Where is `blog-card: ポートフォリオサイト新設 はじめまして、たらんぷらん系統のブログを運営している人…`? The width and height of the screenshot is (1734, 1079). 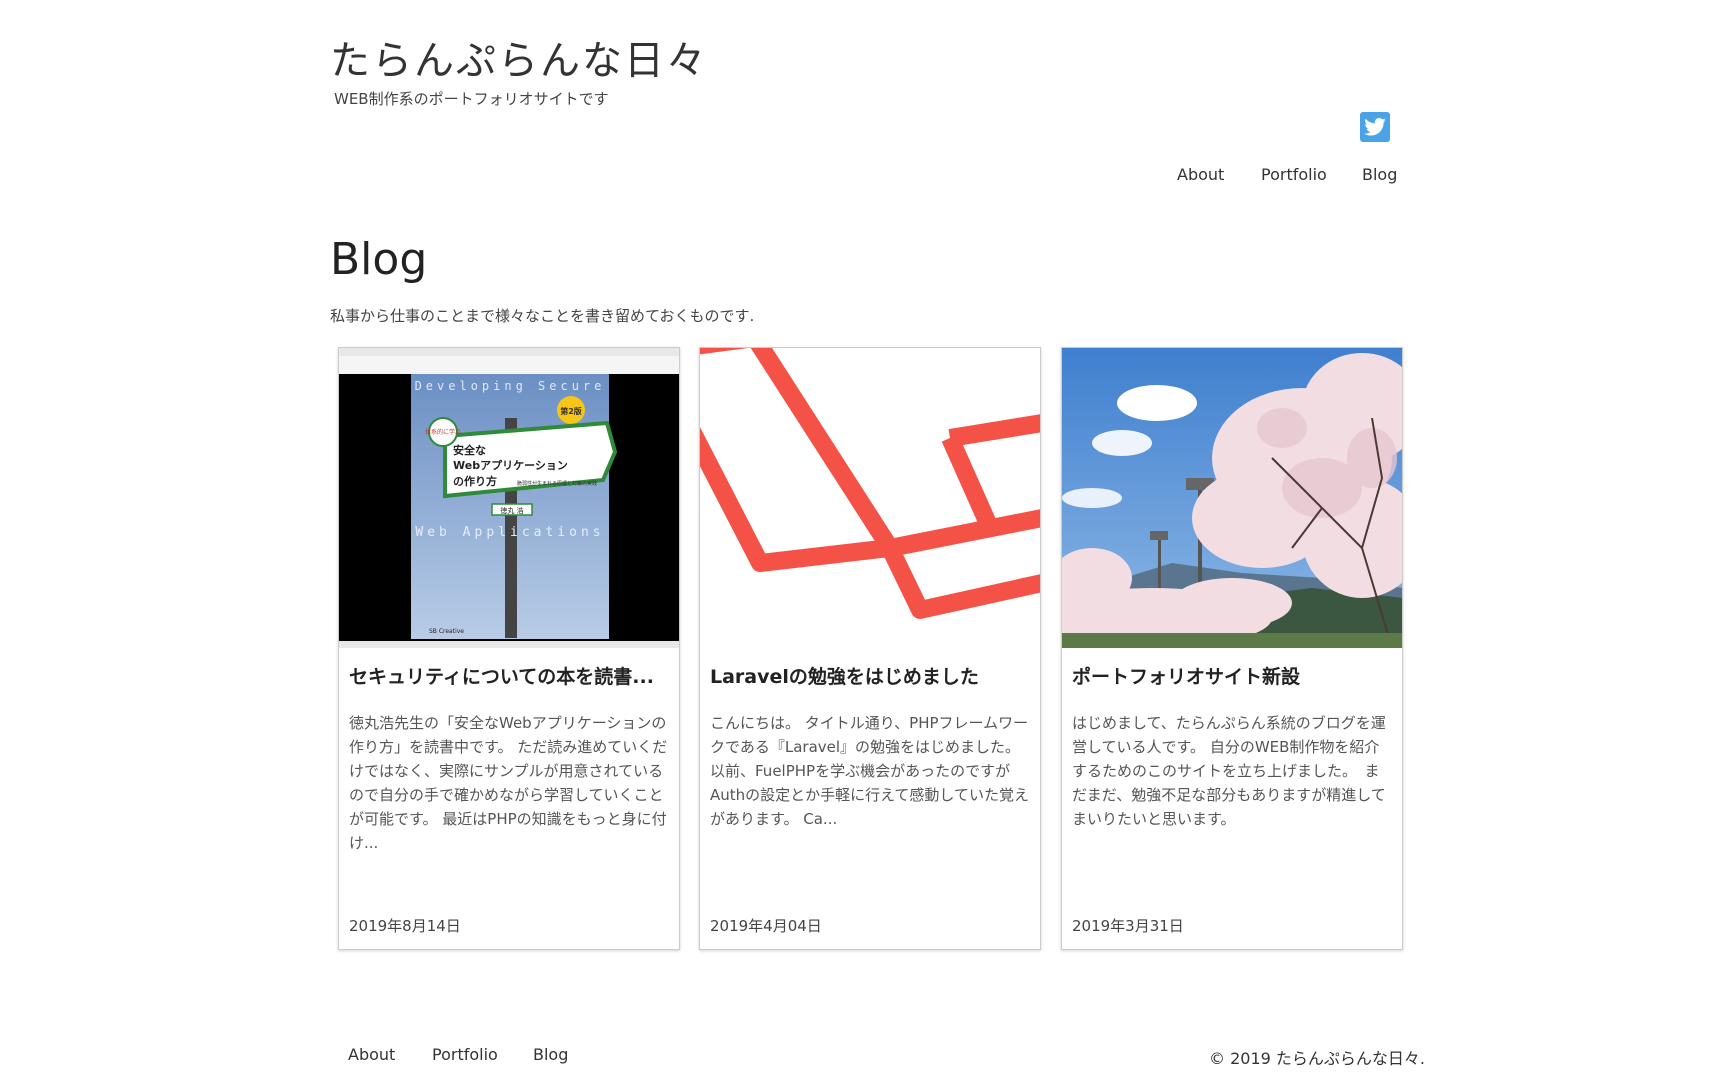
blog-card: ポートフォリオサイト新設 はじめまして、たらんぷらん系統のブログを運営している人… is located at coordinates (1232, 648).